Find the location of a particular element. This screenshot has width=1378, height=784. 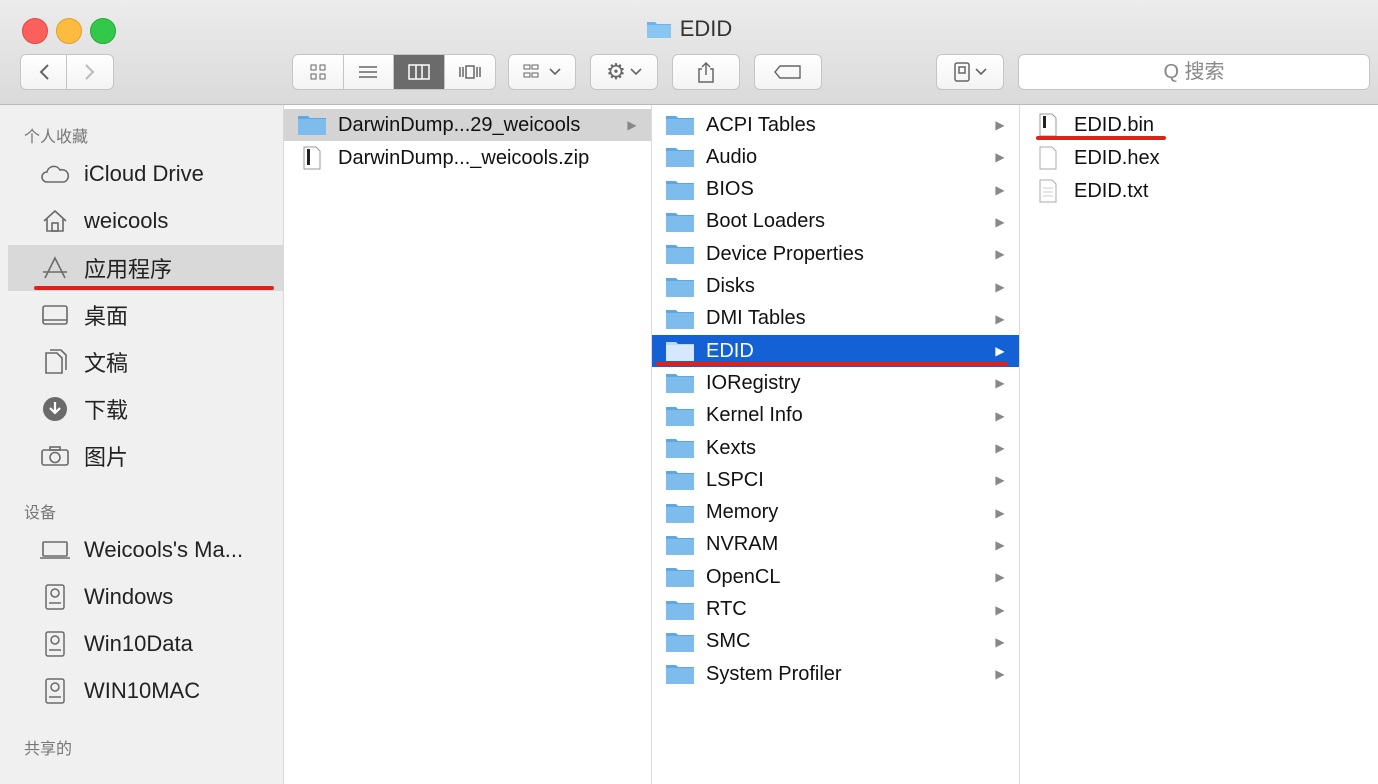

list-item: RTC ▶ is located at coordinates (835, 610).